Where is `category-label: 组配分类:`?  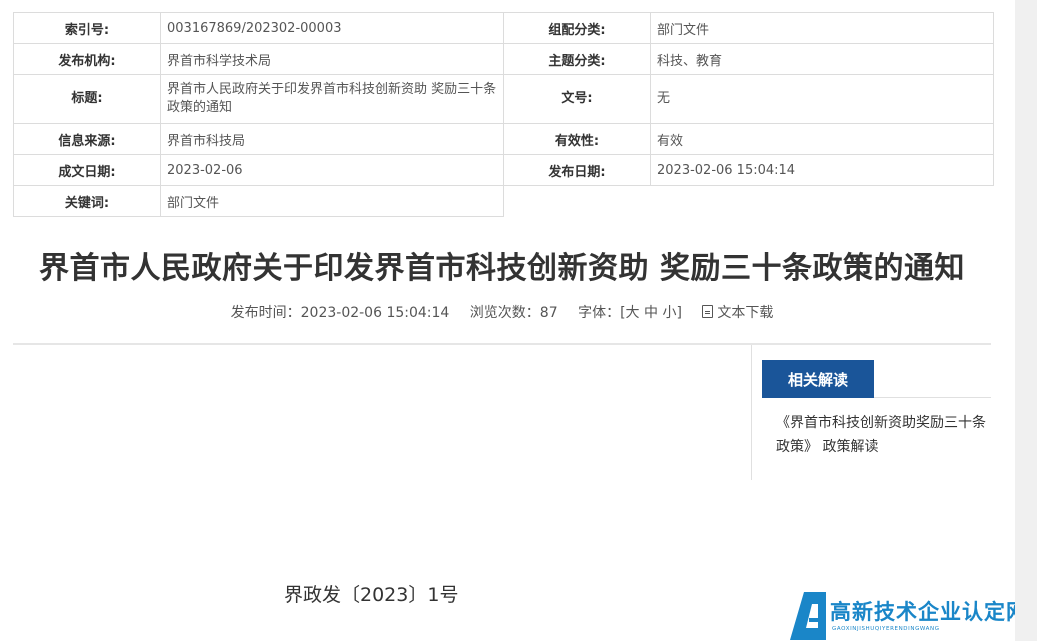
category-label: 组配分类: is located at coordinates (577, 28).